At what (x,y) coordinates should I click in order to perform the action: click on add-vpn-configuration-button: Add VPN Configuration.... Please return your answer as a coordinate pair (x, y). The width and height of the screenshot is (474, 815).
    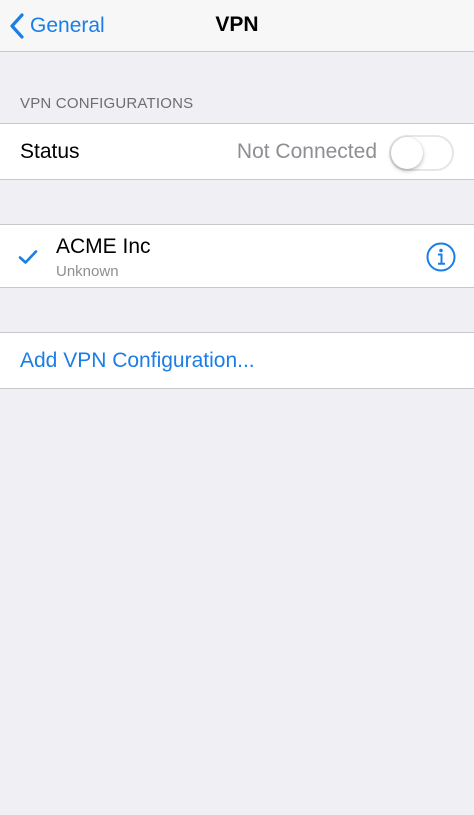
    Looking at the image, I should click on (237, 360).